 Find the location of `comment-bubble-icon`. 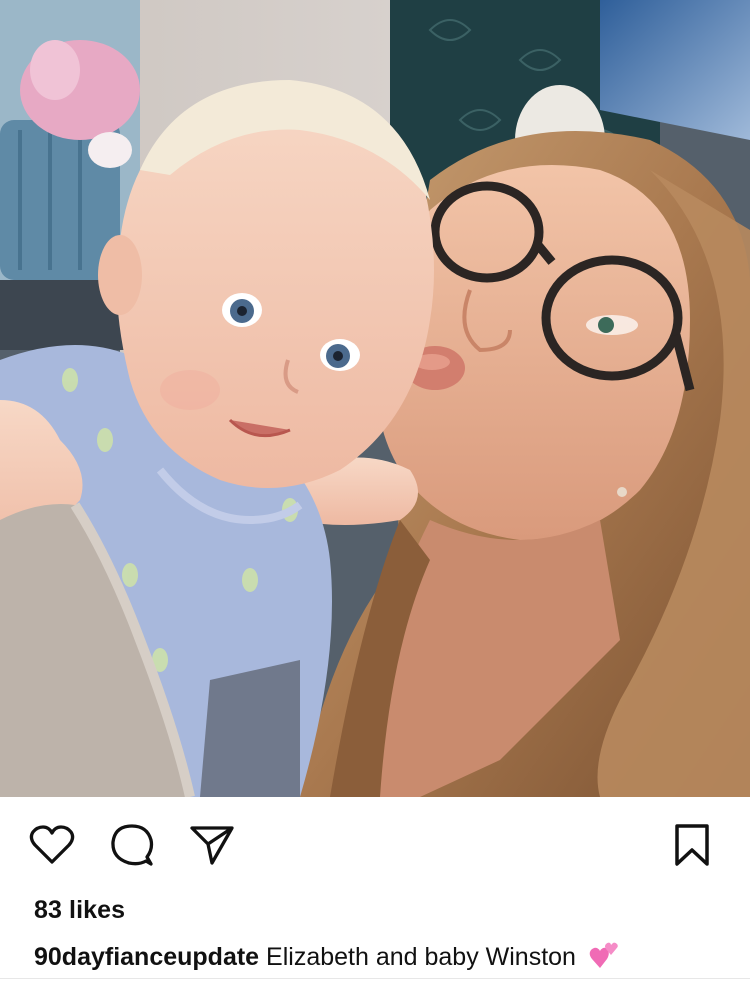

comment-bubble-icon is located at coordinates (132, 845).